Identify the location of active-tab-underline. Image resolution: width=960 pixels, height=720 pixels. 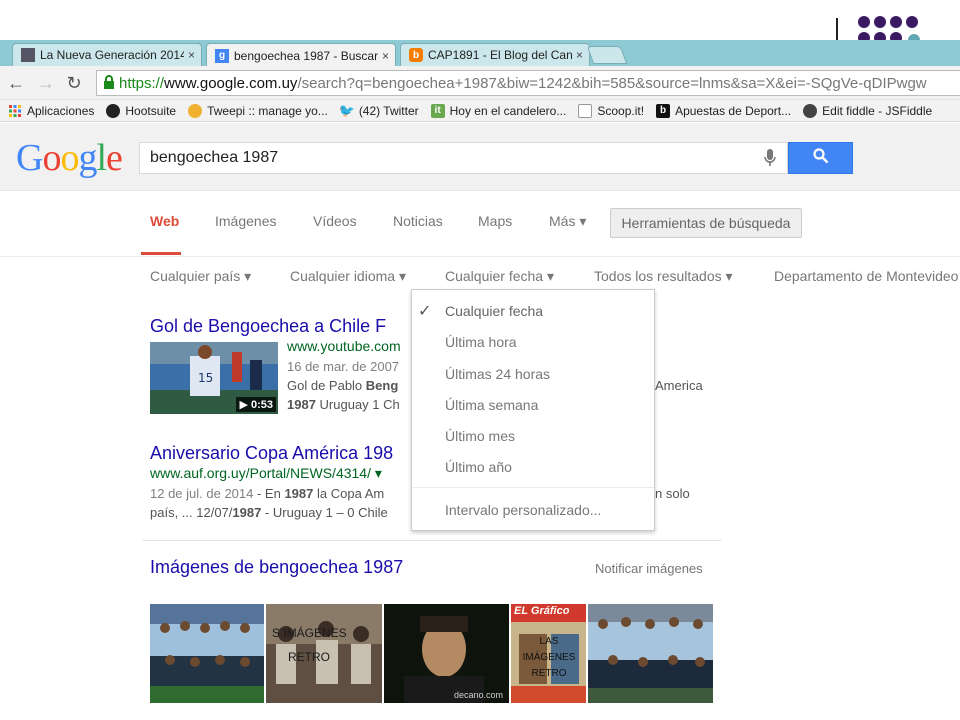
(161, 253).